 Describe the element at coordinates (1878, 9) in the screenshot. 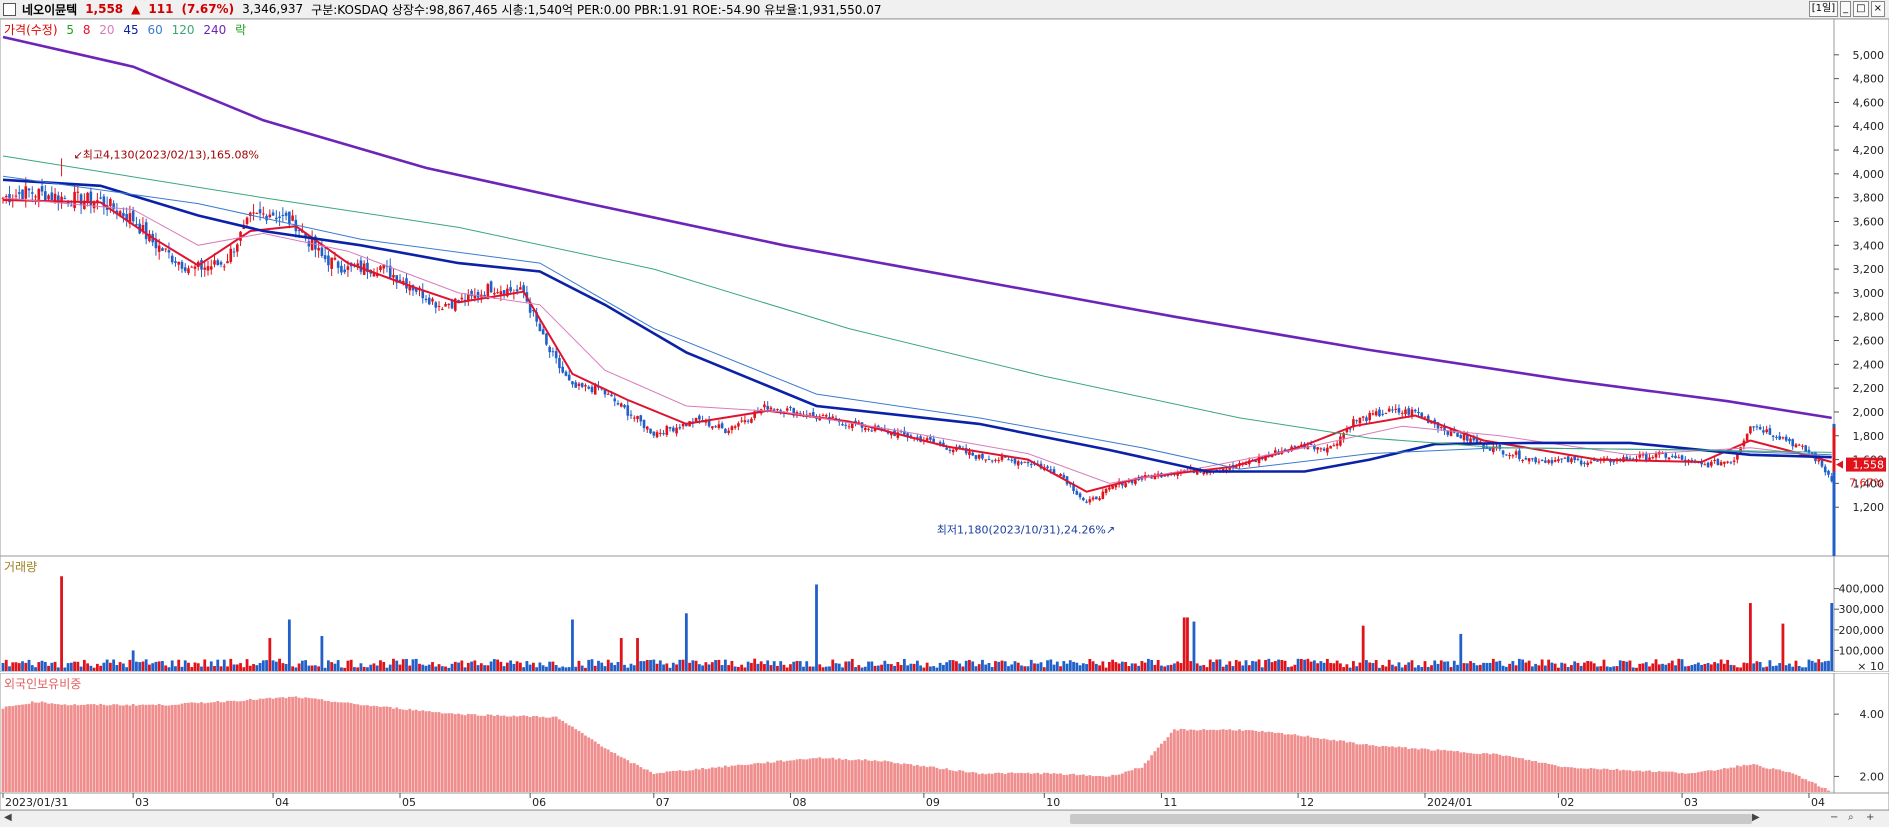

I see `close-button: ×` at that location.